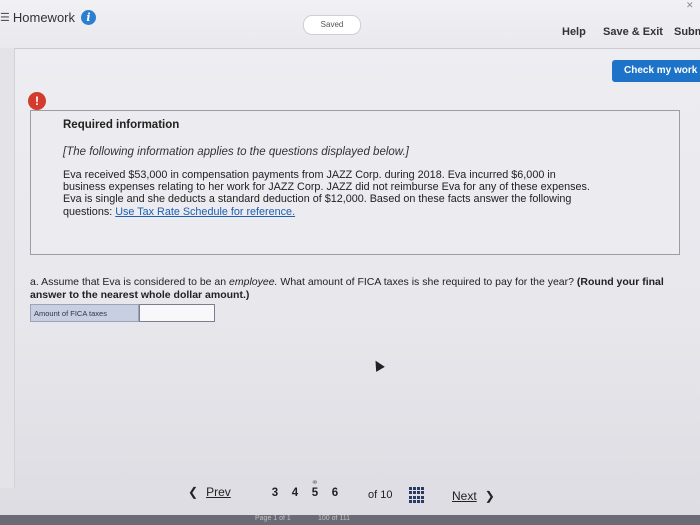 This screenshot has height=525, width=700. I want to click on chevron-left-icon: ❮, so click(193, 492).